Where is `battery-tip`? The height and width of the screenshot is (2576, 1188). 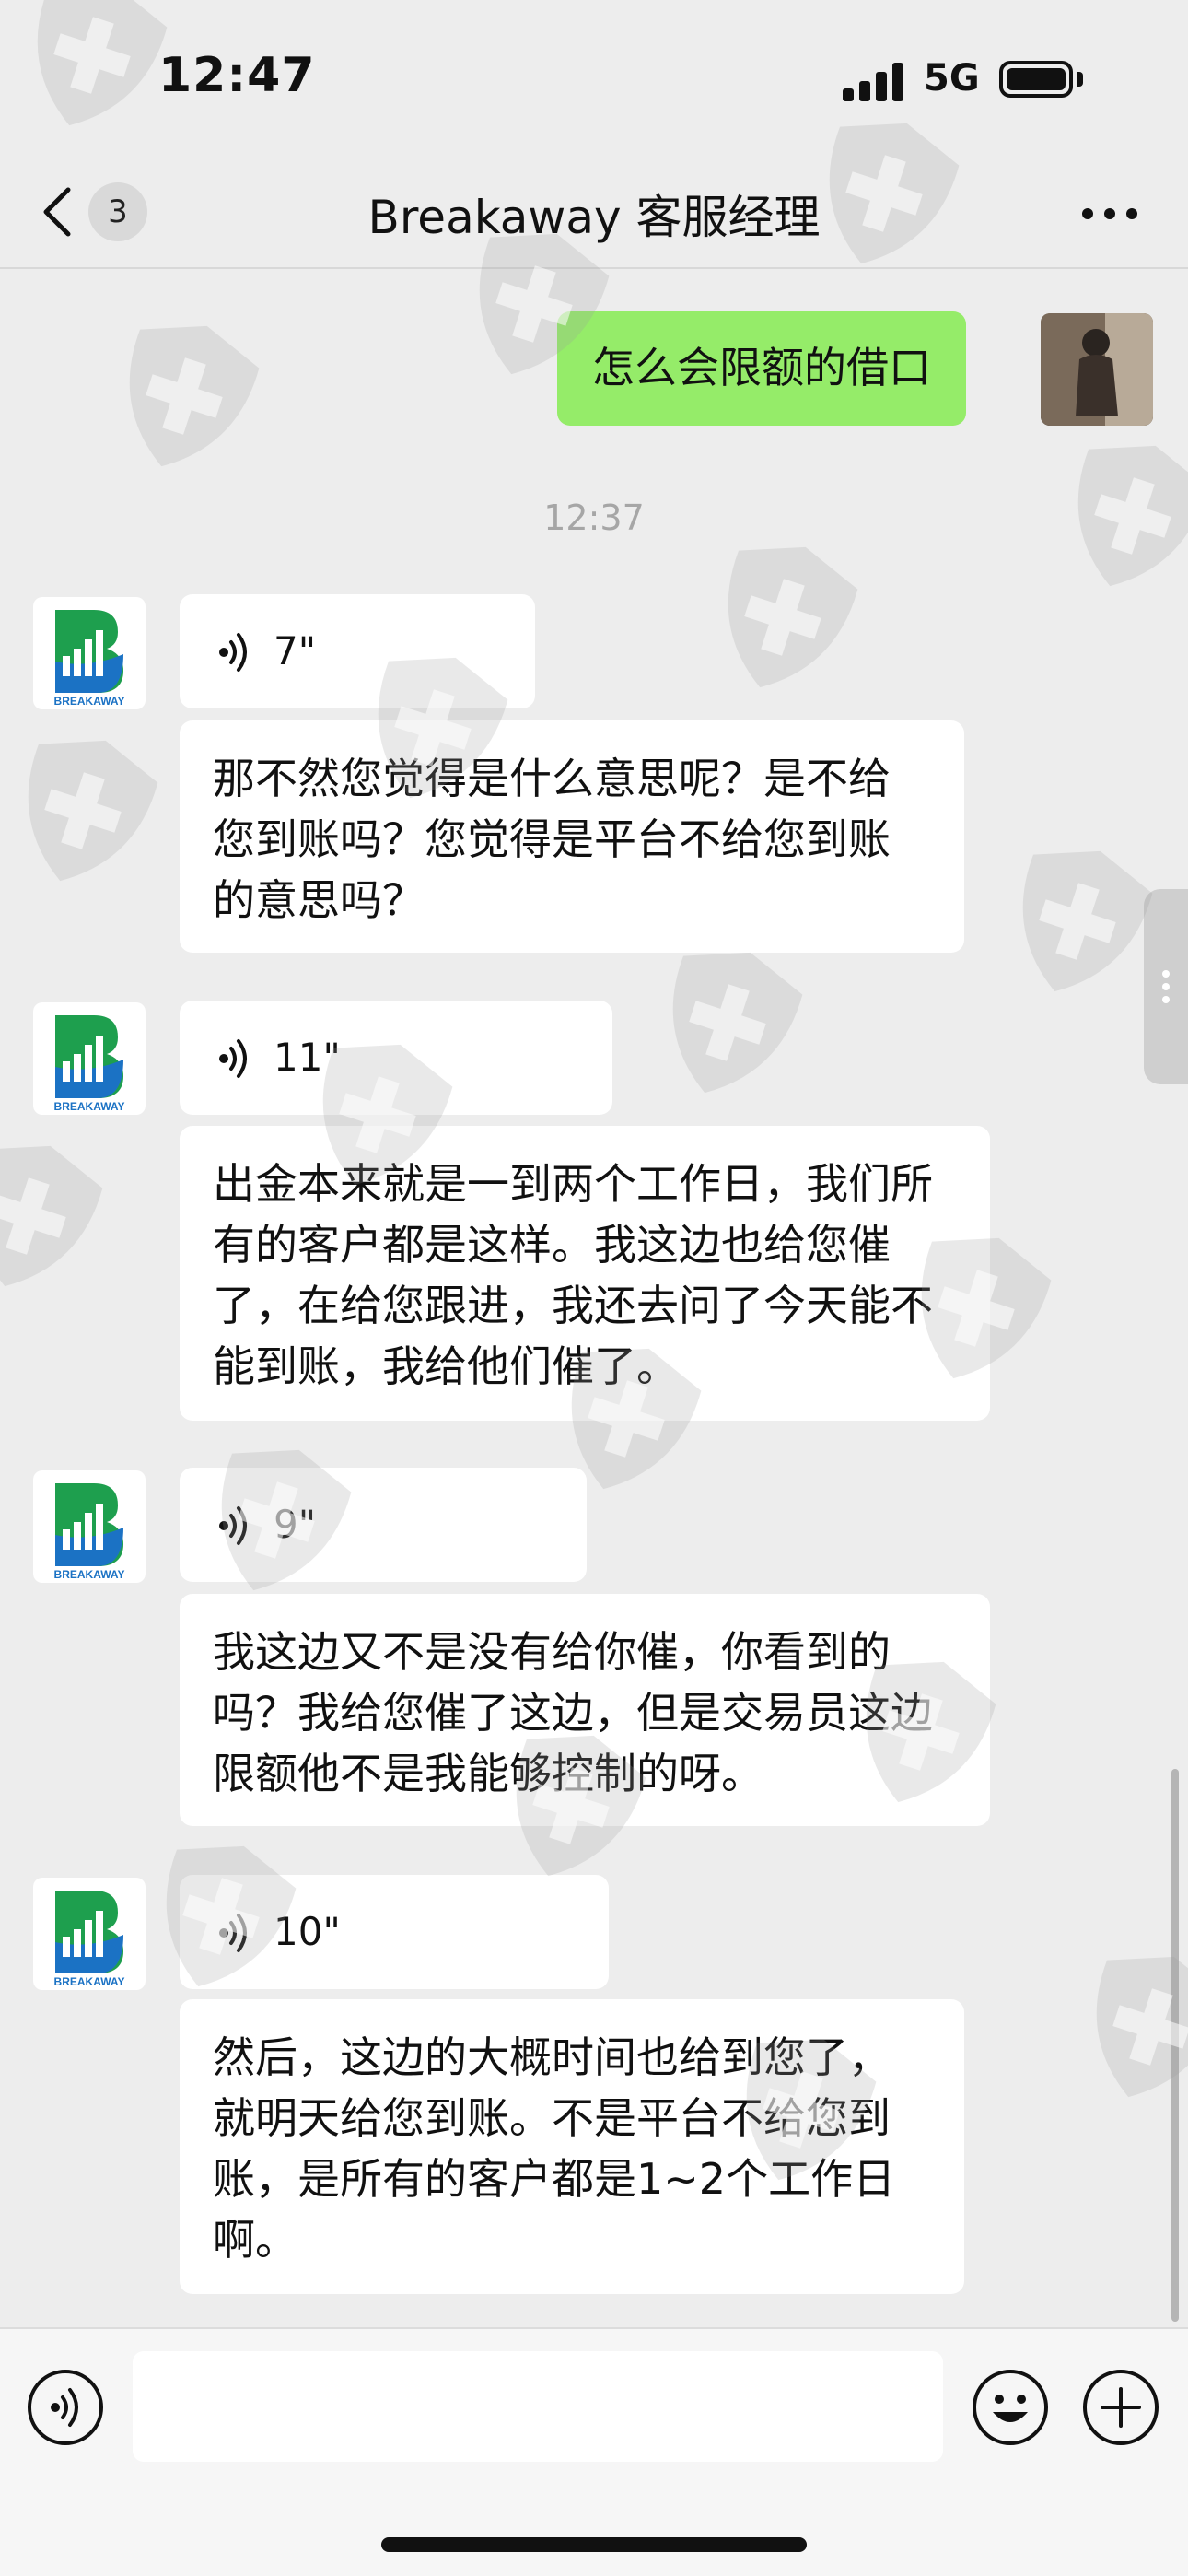
battery-tip is located at coordinates (1080, 79).